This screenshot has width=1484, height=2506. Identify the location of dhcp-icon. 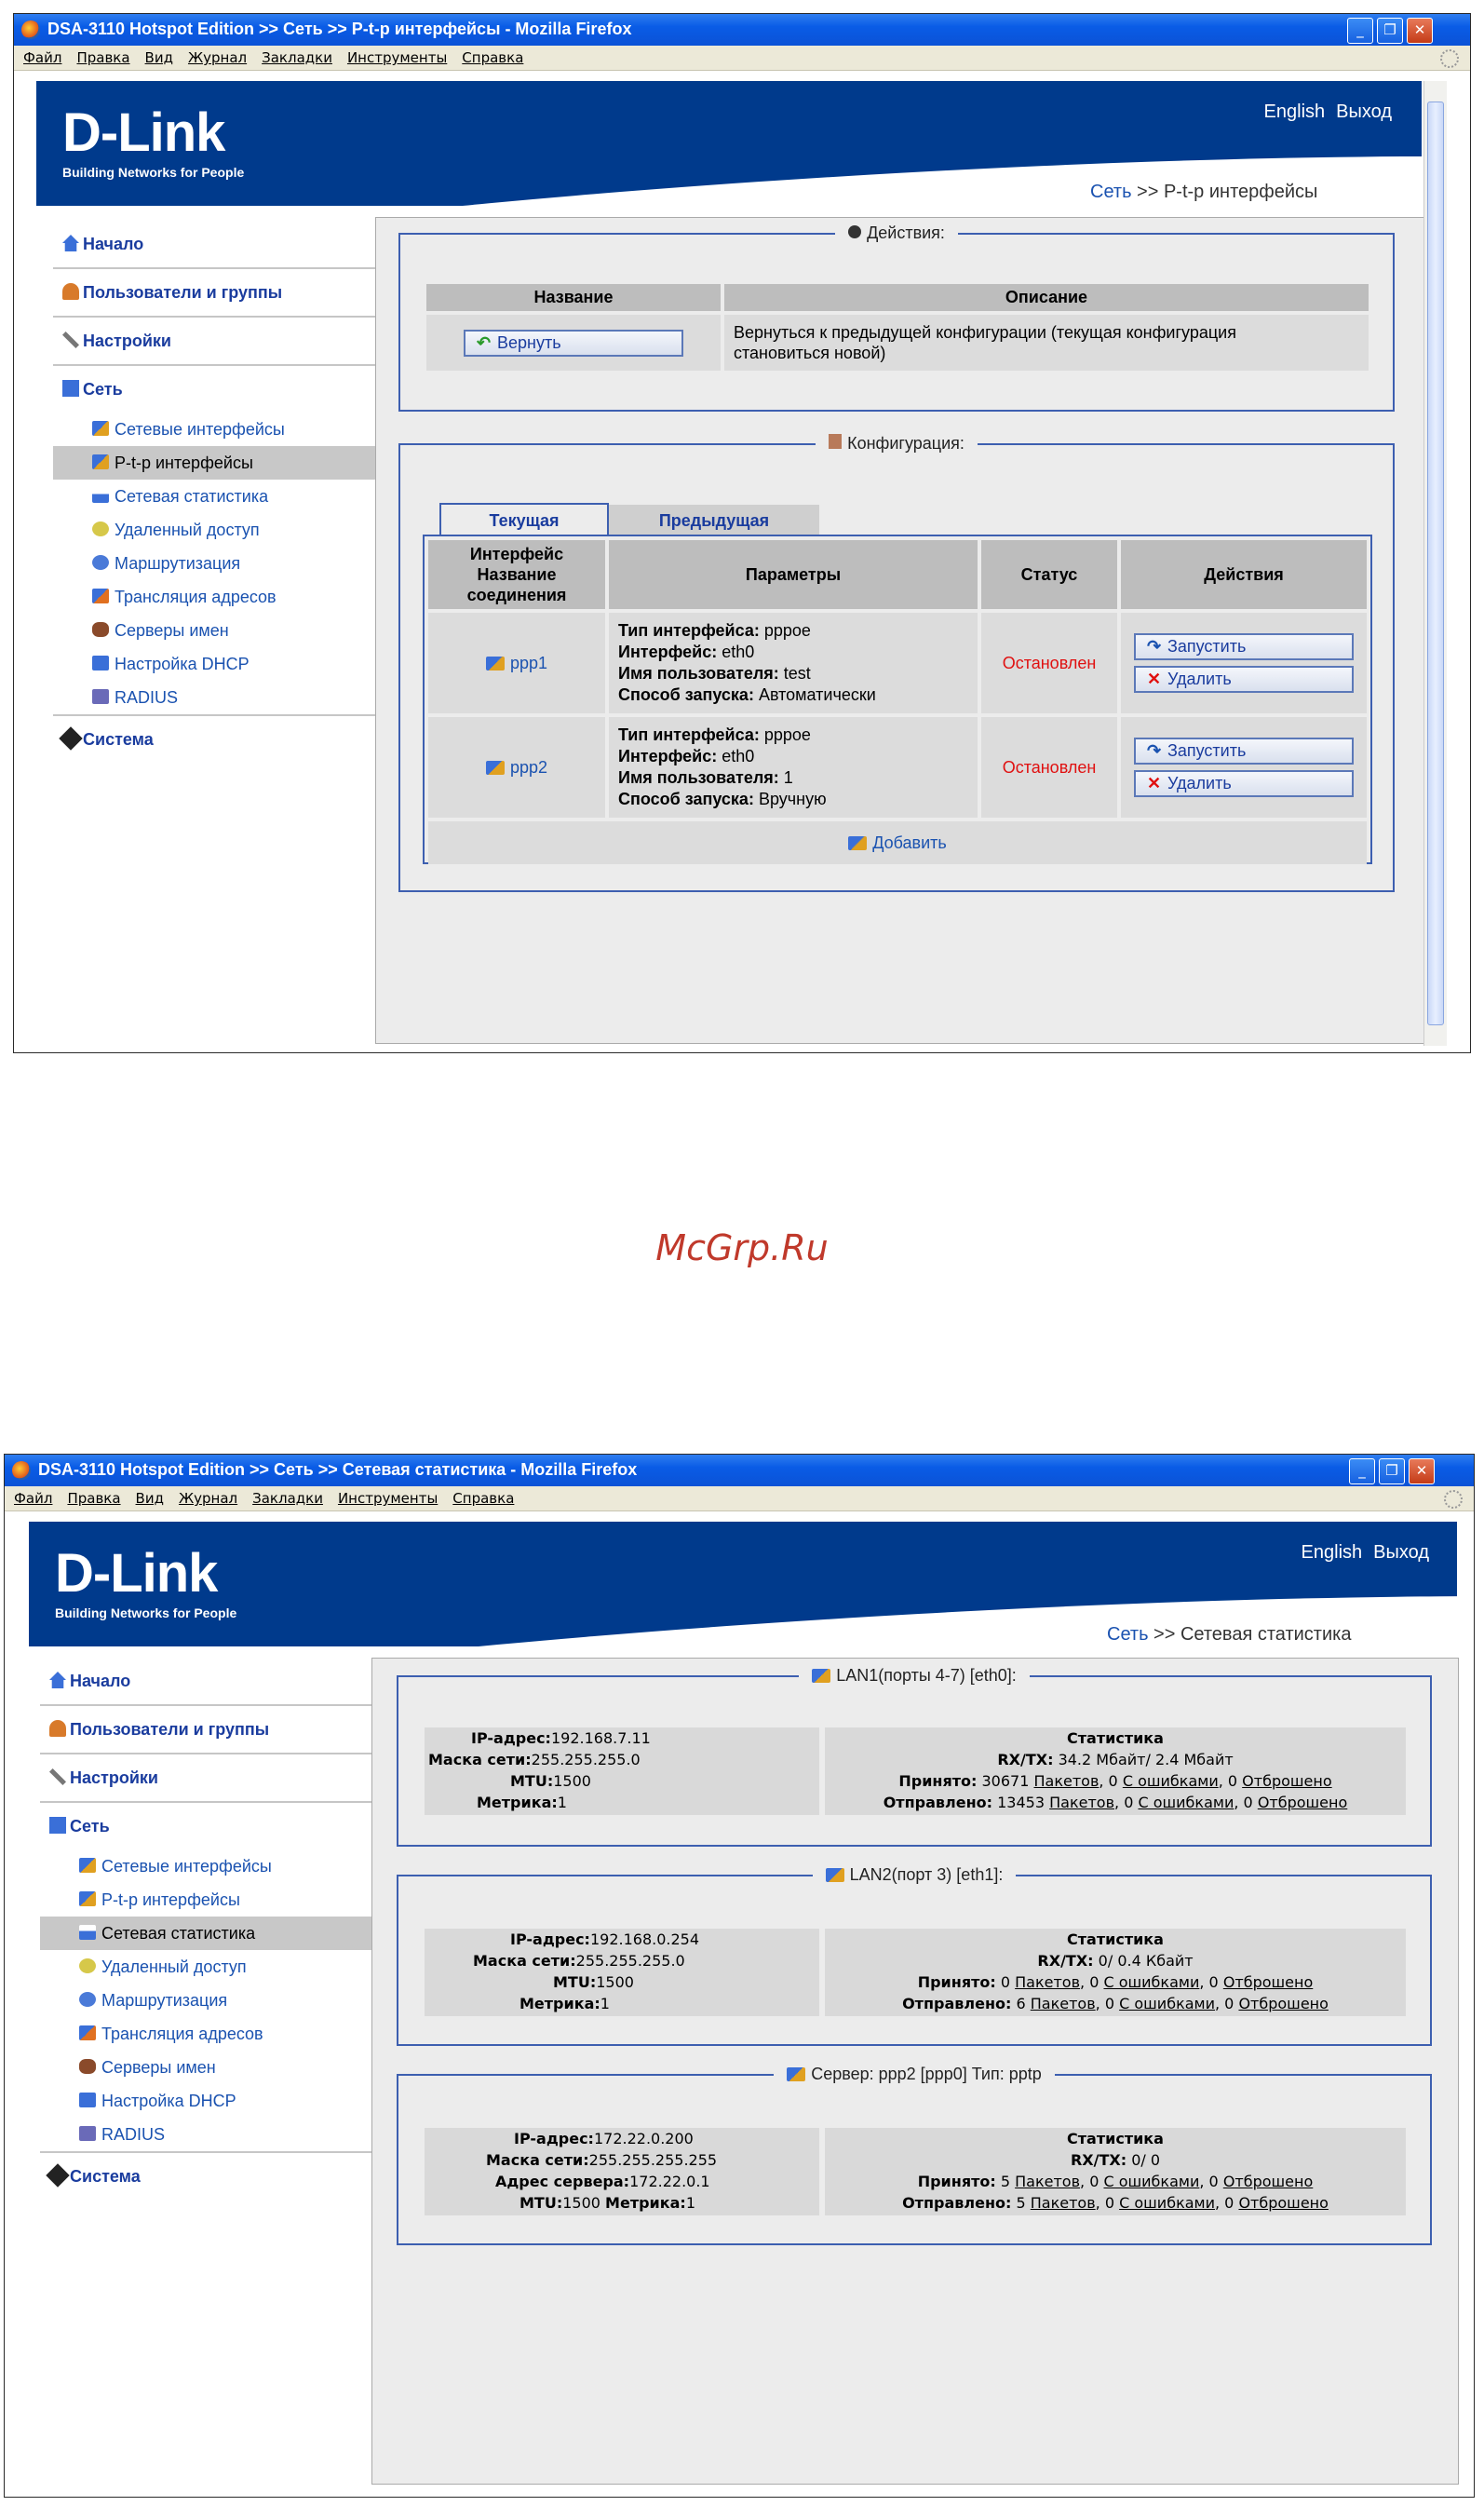
(87, 2100).